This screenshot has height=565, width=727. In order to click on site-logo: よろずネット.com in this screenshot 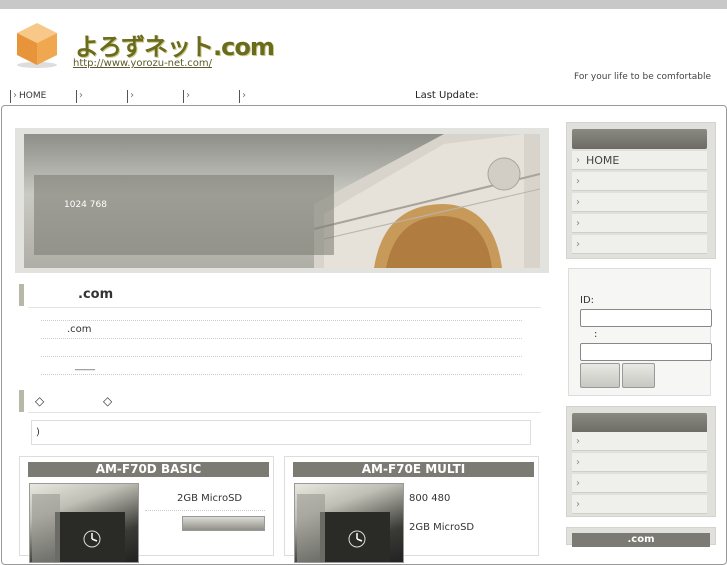, I will do `click(175, 44)`.